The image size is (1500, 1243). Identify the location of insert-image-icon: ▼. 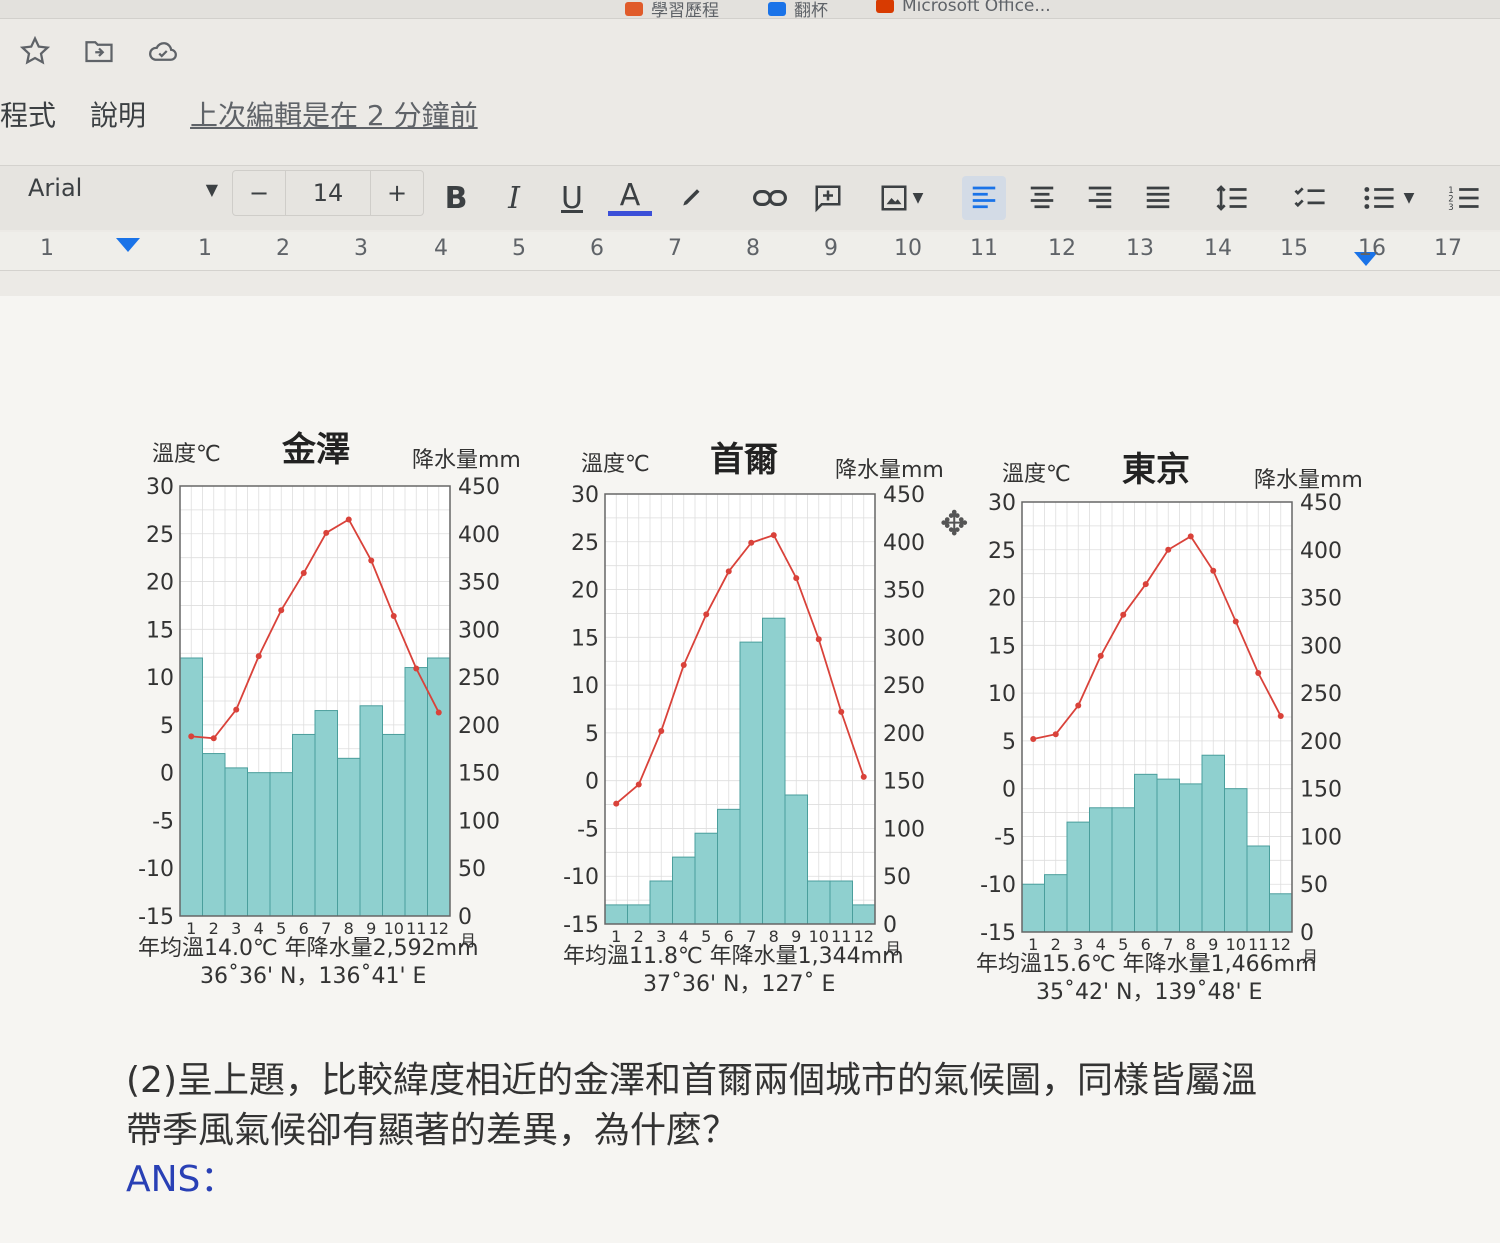
(901, 198).